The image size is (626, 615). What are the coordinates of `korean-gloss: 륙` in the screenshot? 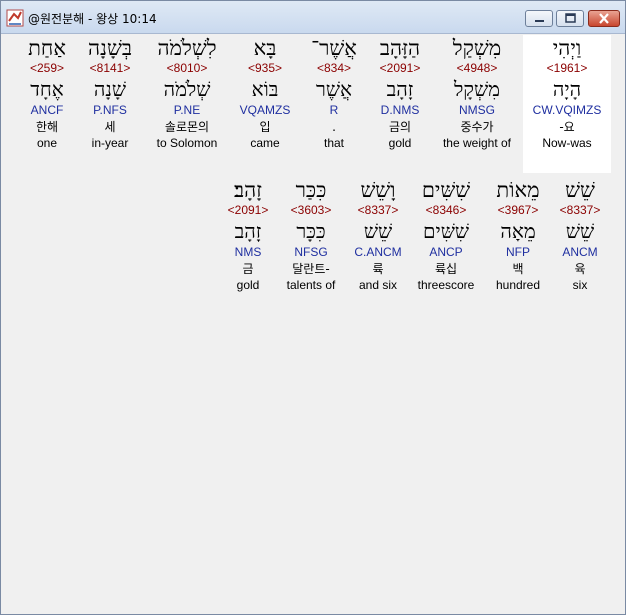 It's located at (378, 269).